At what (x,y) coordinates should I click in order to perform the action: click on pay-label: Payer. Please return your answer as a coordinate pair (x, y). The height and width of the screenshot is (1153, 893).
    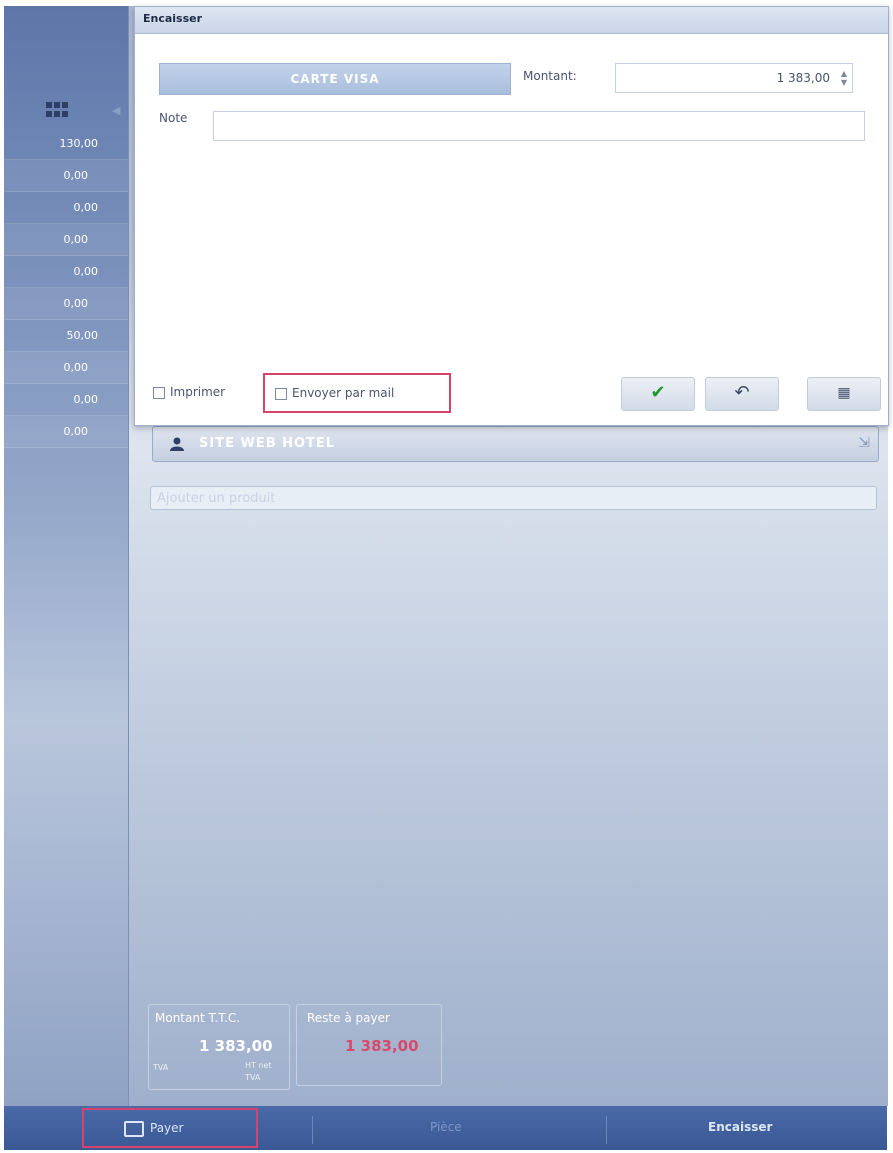
    Looking at the image, I should click on (167, 1128).